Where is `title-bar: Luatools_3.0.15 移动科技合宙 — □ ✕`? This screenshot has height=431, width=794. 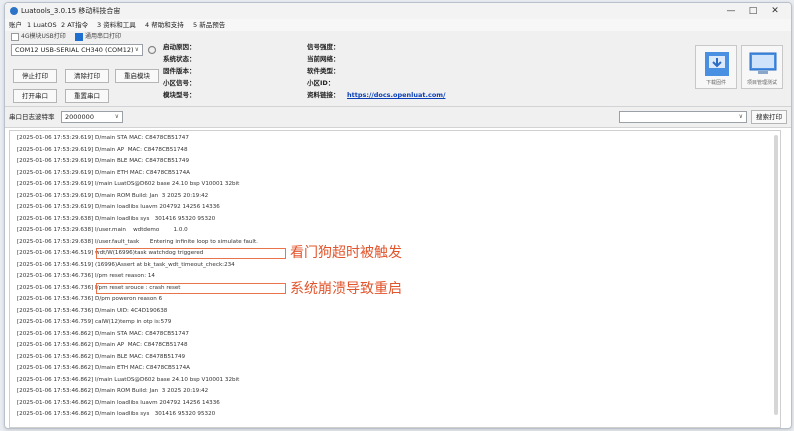 title-bar: Luatools_3.0.15 移动科技合宙 — □ ✕ is located at coordinates (398, 11).